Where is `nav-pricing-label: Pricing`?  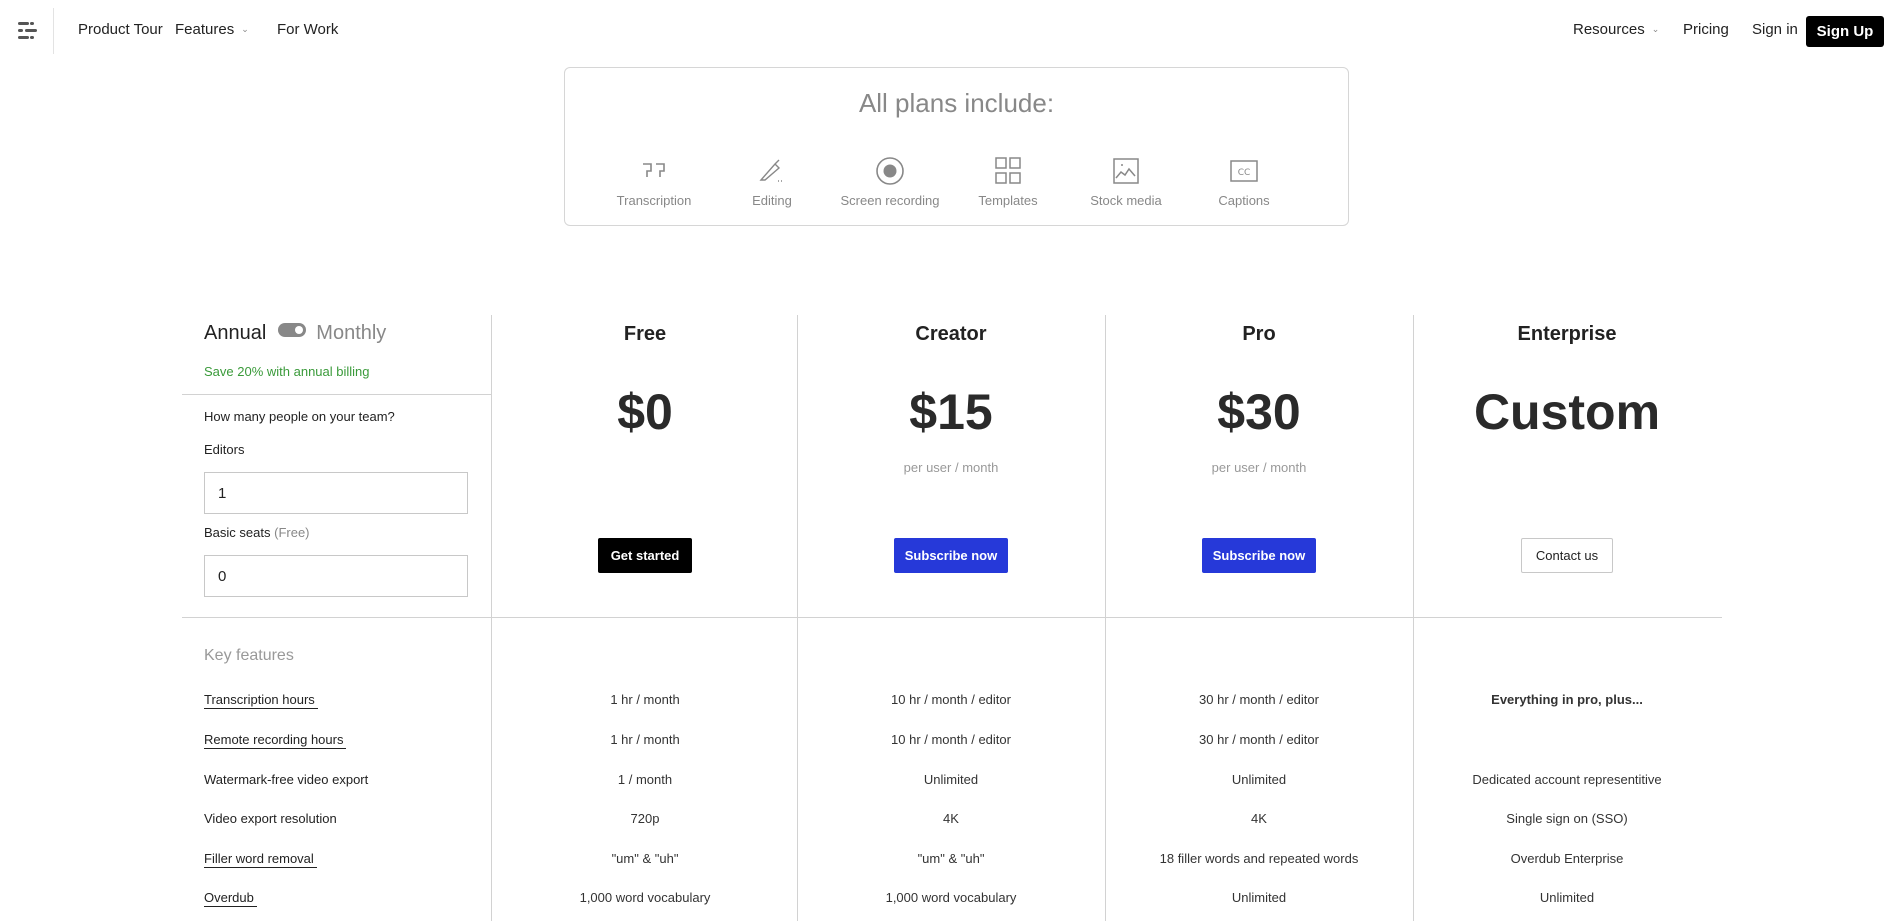 nav-pricing-label: Pricing is located at coordinates (1706, 29).